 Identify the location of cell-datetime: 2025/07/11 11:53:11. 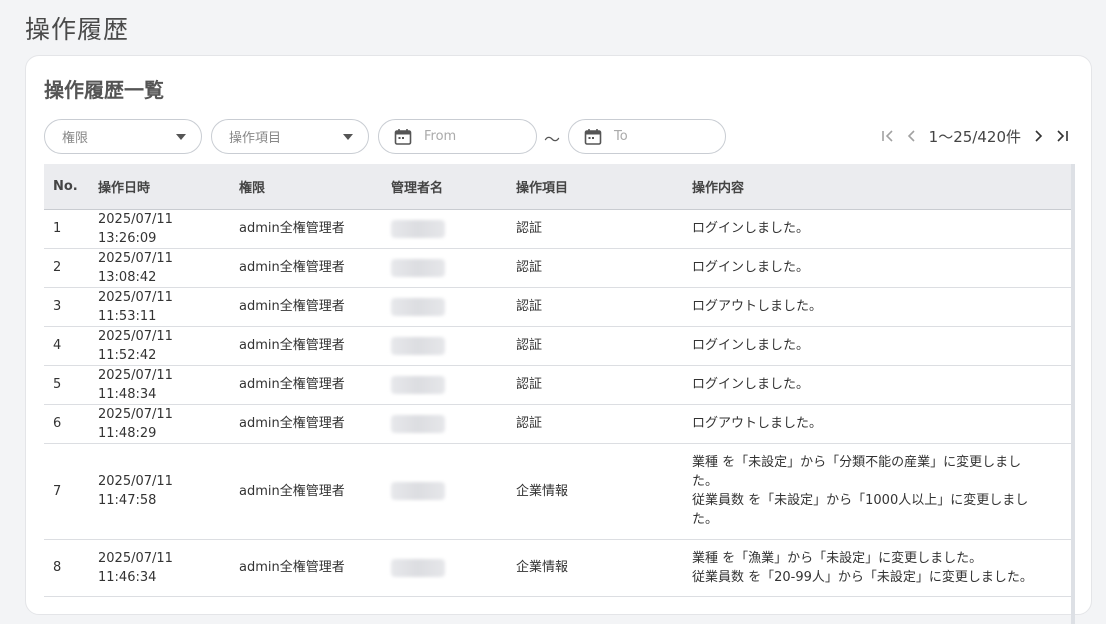
(159, 307).